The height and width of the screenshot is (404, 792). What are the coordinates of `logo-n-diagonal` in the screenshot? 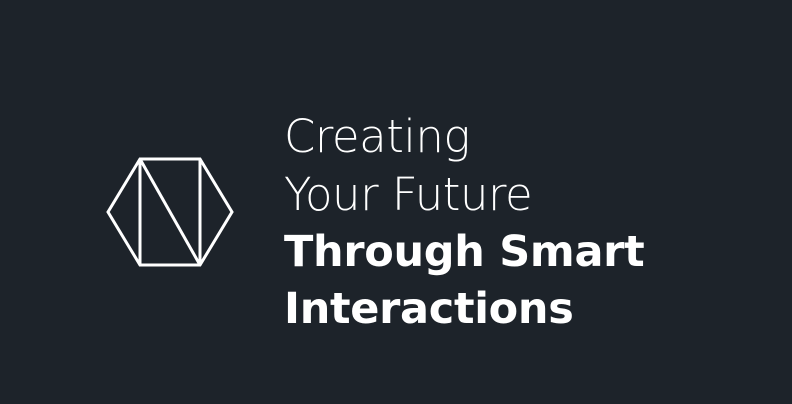 It's located at (170, 212).